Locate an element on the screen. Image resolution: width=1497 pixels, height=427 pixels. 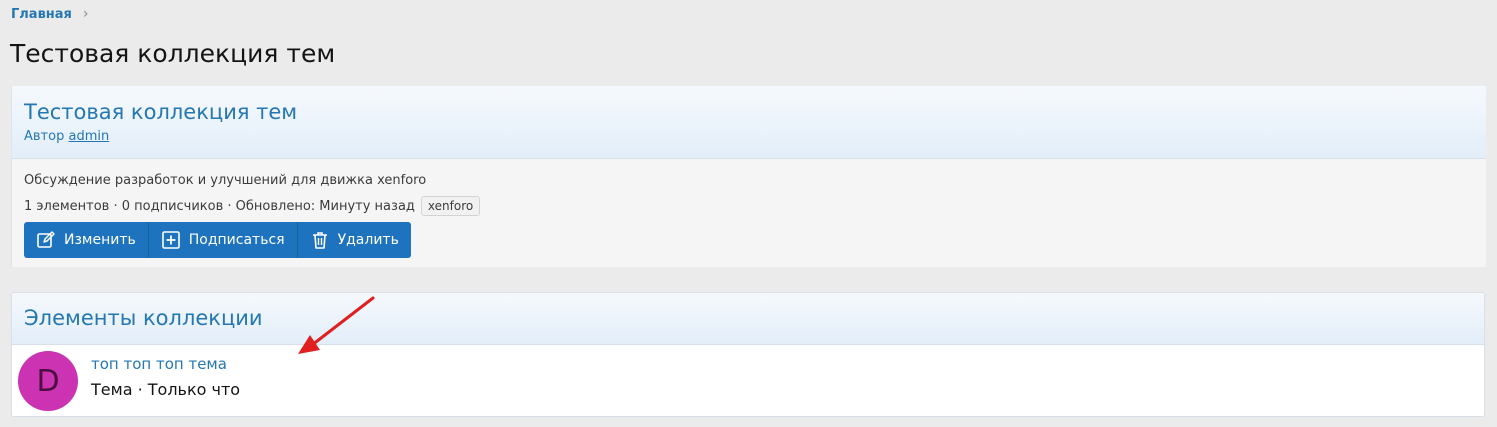
edit-button: Изменить is located at coordinates (86, 240).